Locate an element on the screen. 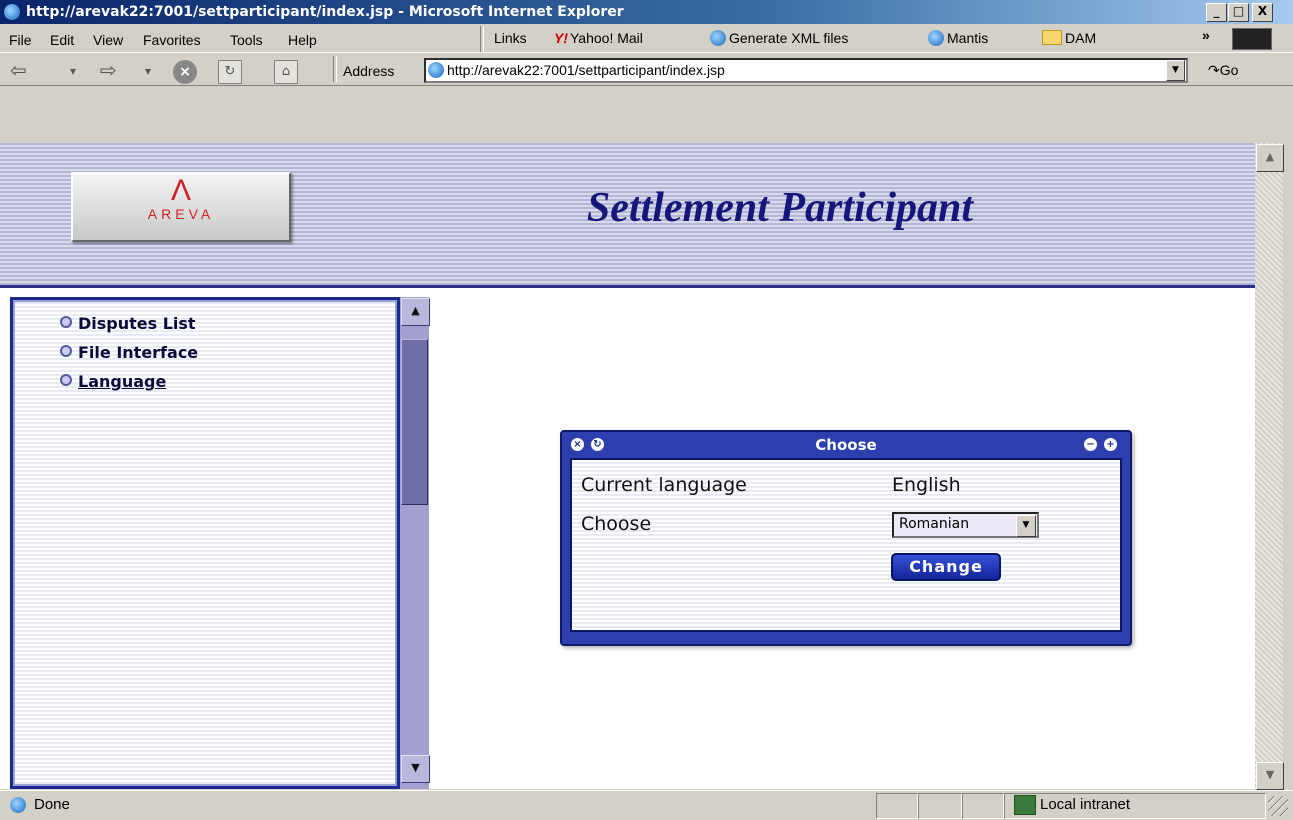 The height and width of the screenshot is (820, 1293). current-language-label: Current language is located at coordinates (664, 485).